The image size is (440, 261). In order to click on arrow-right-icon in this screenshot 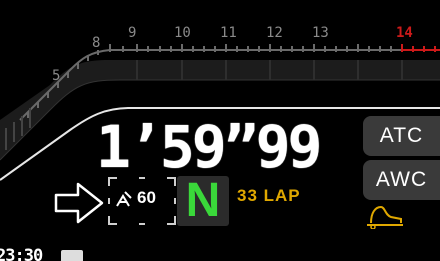, I will do `click(79, 203)`.